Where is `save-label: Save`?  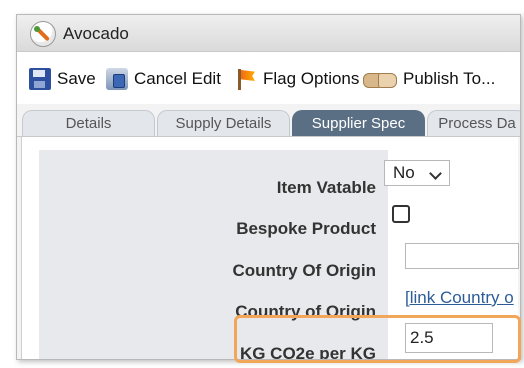 save-label: Save is located at coordinates (76, 78).